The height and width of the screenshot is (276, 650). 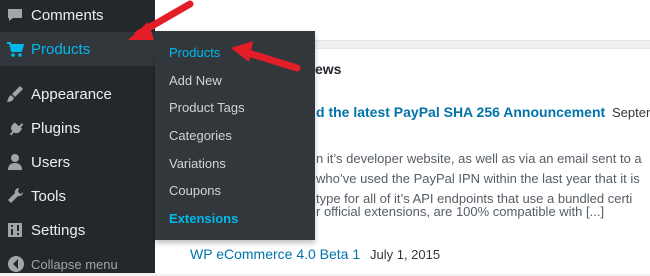 I want to click on cart-icon, so click(x=15, y=49).